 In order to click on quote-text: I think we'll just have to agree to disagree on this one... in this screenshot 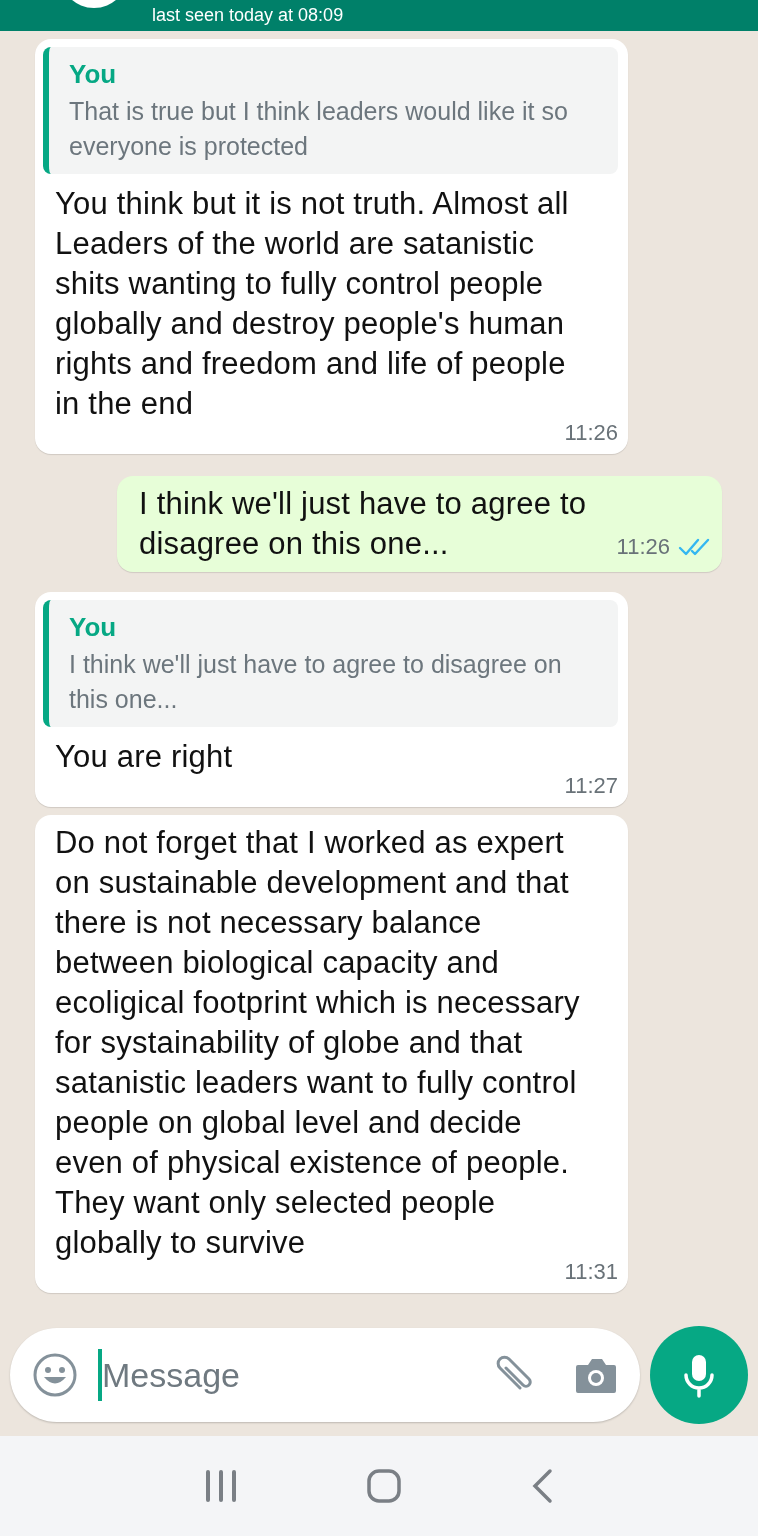, I will do `click(316, 682)`.